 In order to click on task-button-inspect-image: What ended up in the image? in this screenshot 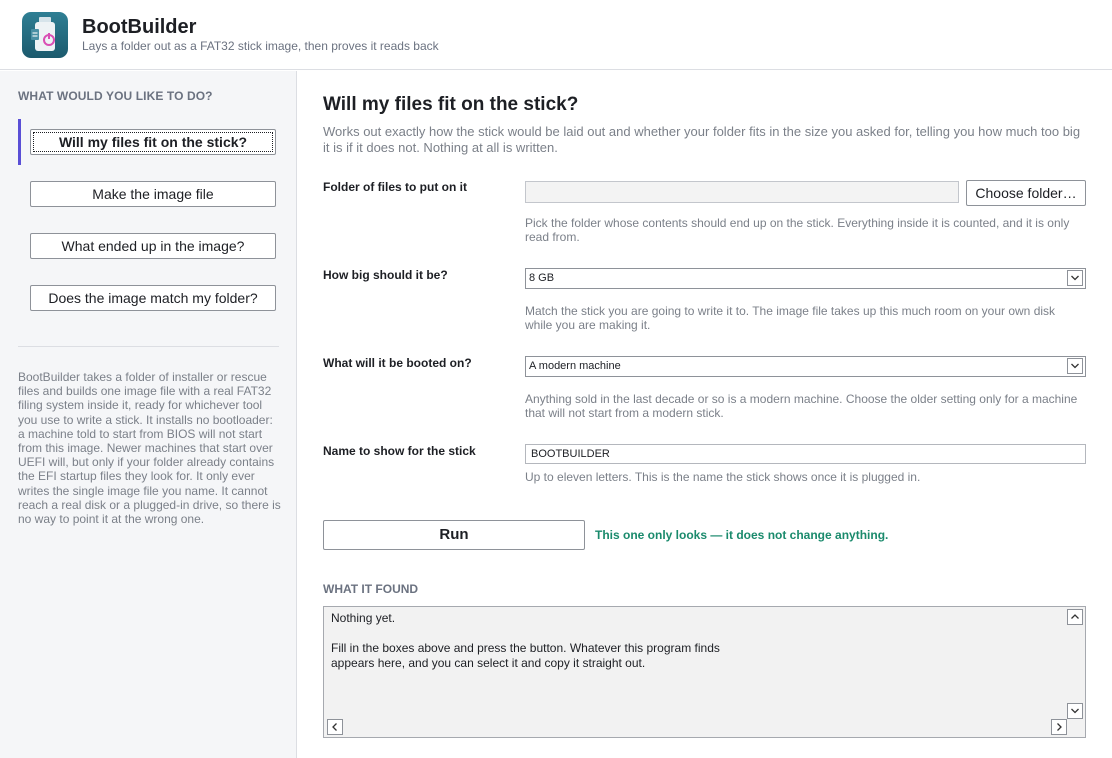, I will do `click(153, 246)`.